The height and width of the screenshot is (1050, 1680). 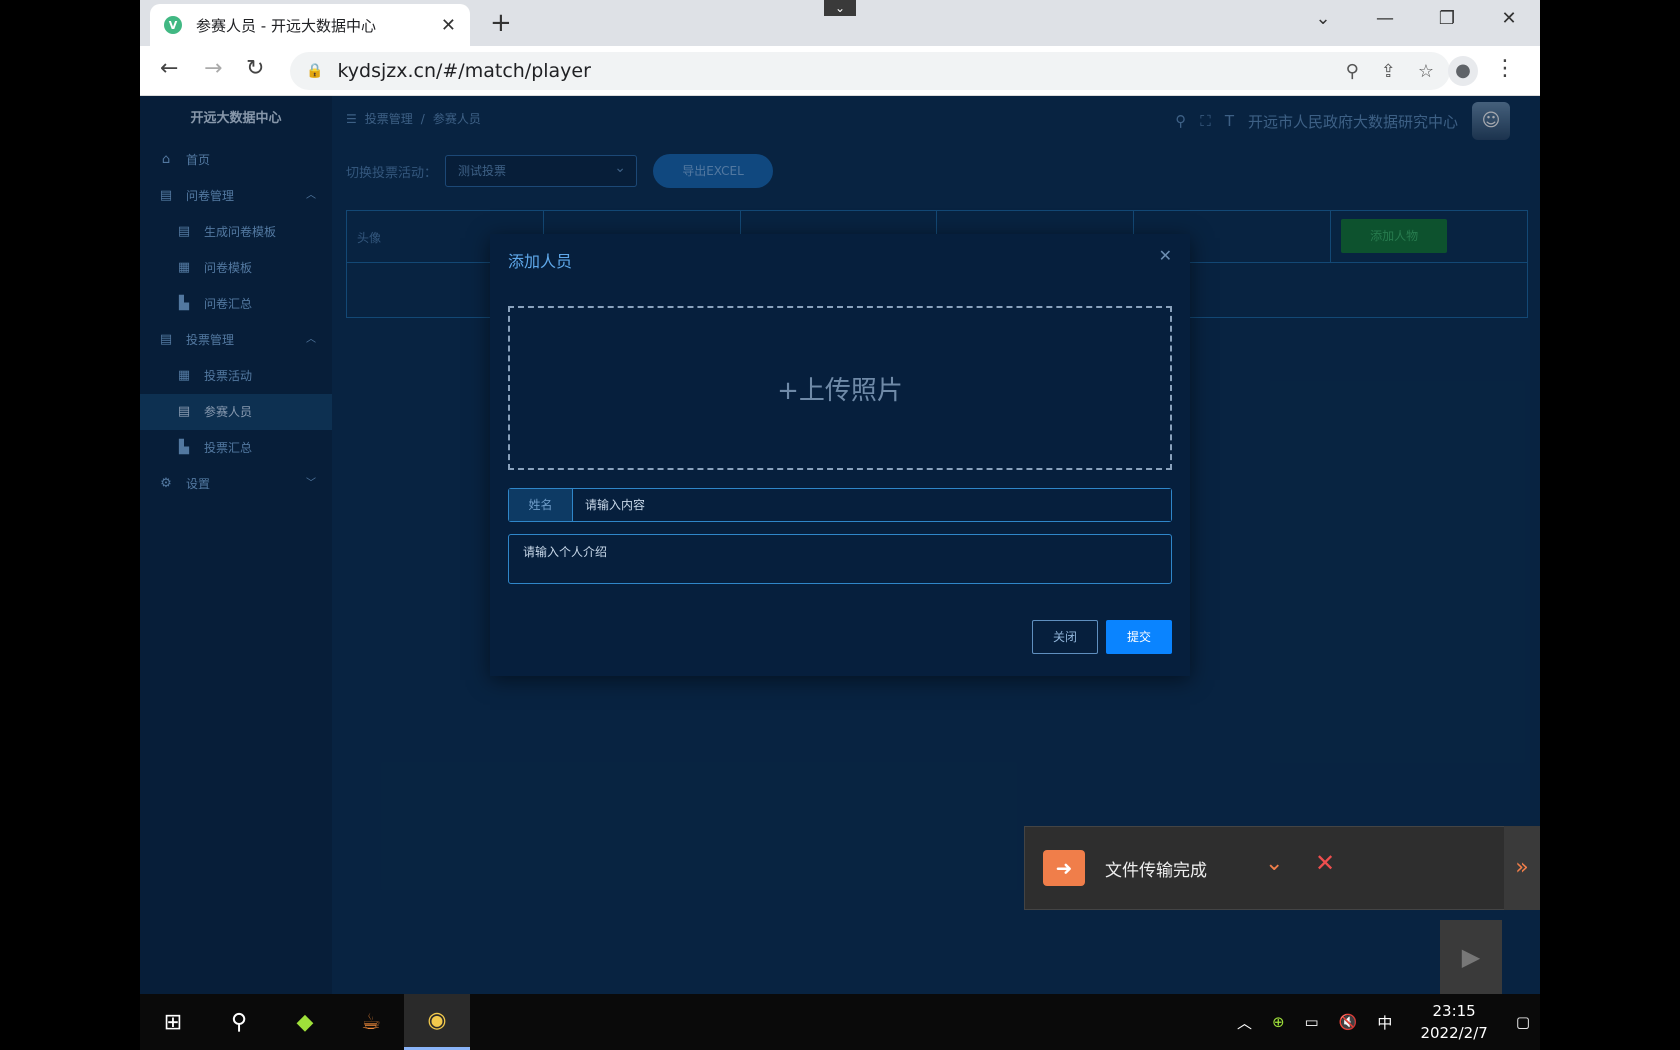 I want to click on folder-arrow-icon: ➜, so click(x=1064, y=868).